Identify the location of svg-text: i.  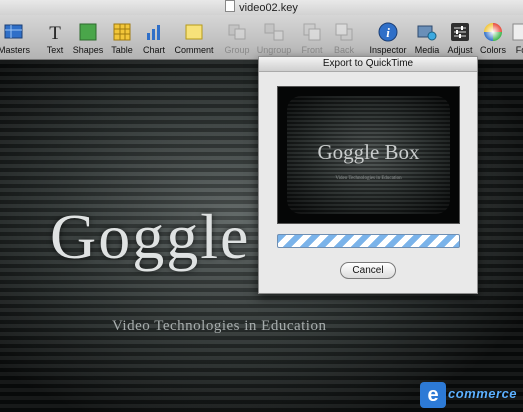
(388, 32).